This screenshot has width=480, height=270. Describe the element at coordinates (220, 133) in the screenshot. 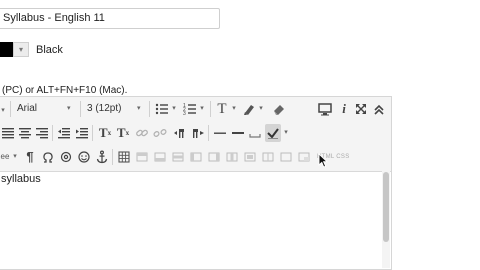

I see `horizontal-rule-icon` at that location.